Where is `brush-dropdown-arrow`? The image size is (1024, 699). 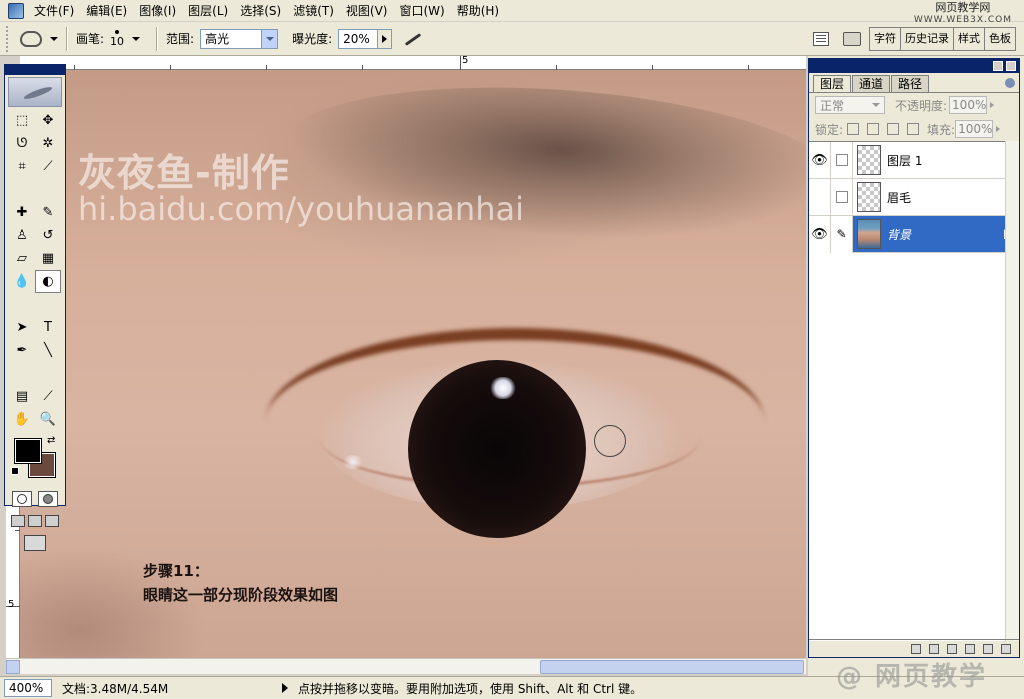
brush-dropdown-arrow is located at coordinates (136, 38).